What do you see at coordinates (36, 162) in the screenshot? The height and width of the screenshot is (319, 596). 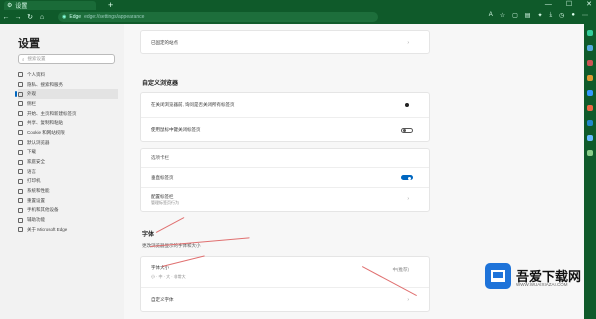 I see `sidebar-item-label: 家庭安全` at bounding box center [36, 162].